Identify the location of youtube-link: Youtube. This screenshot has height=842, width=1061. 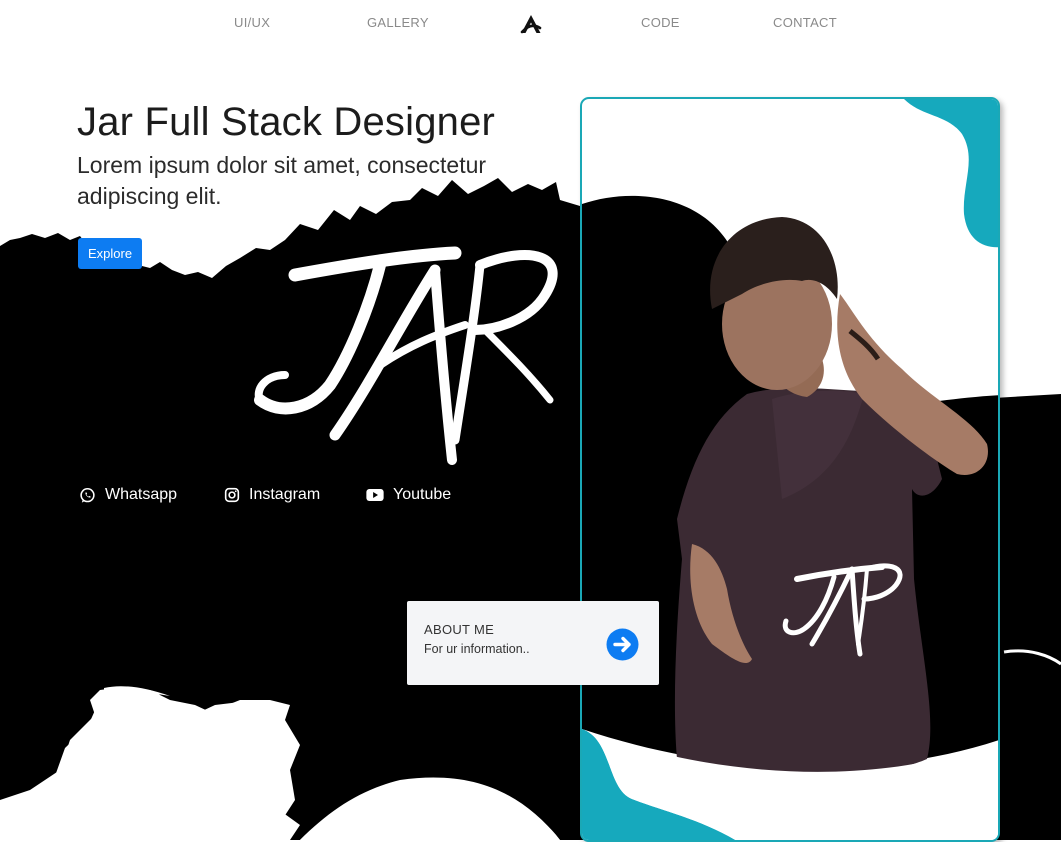
(408, 495).